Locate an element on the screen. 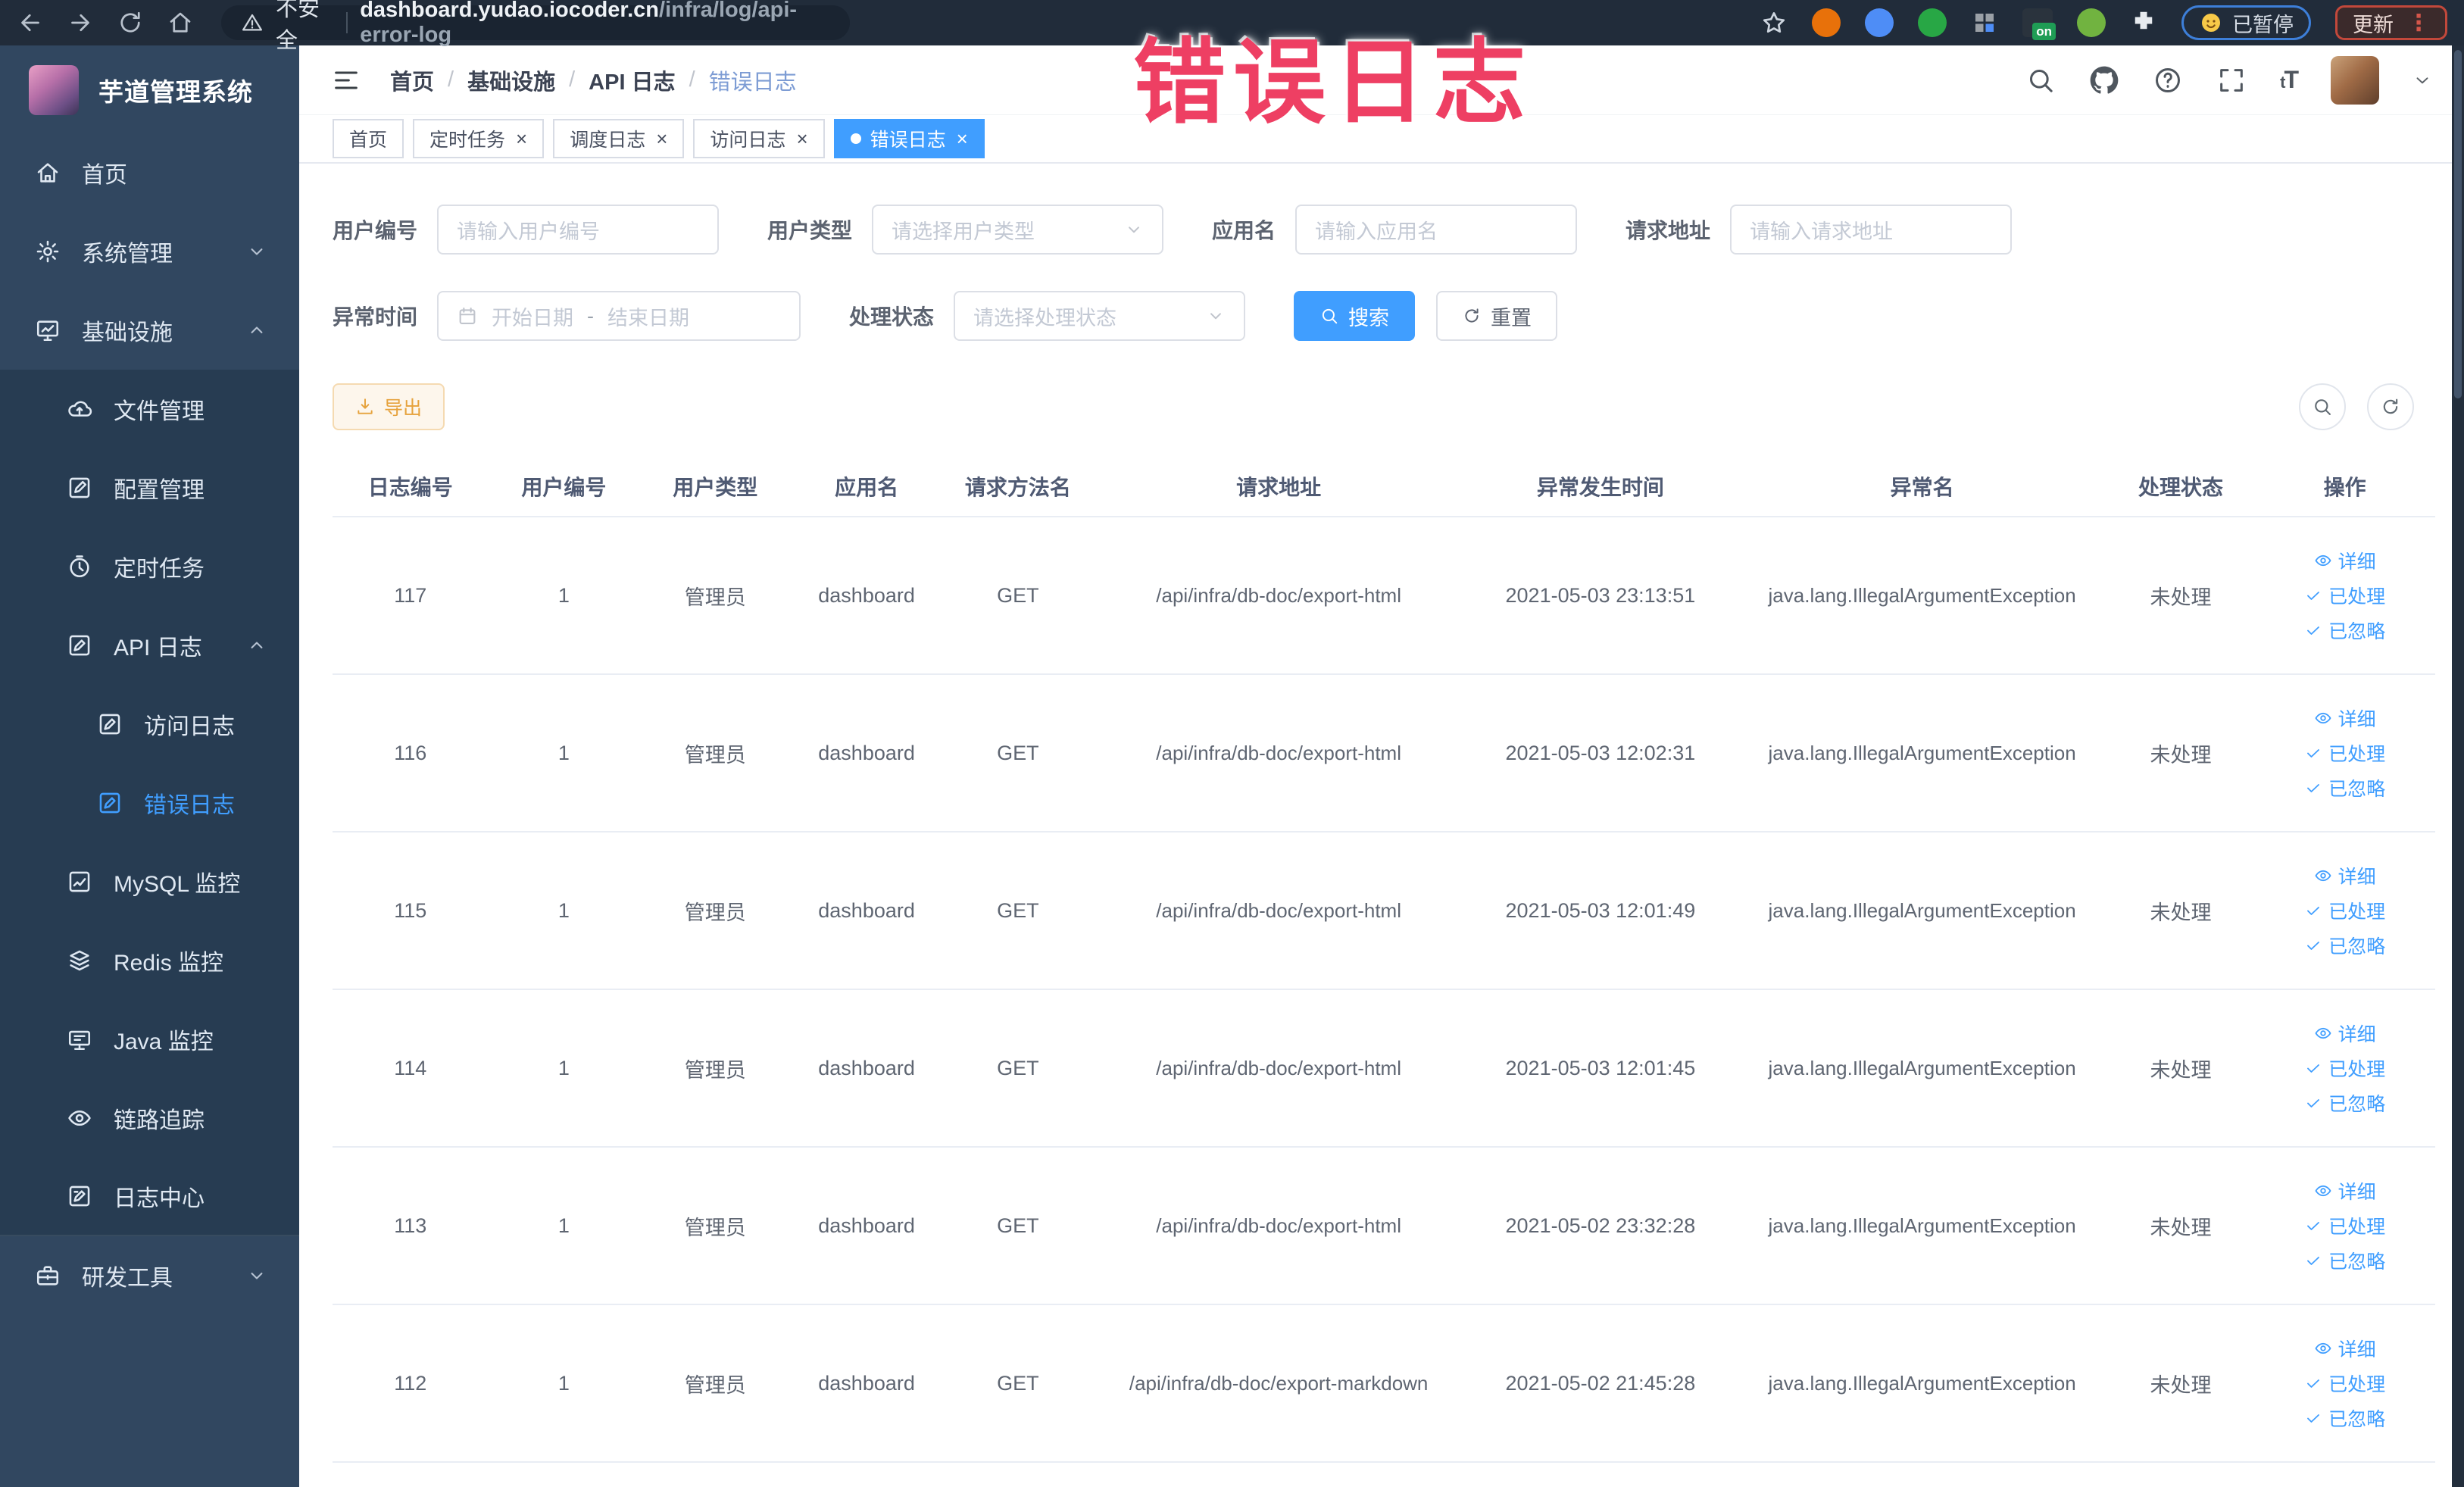 This screenshot has width=2464, height=1487. sidebar-item-mysql: MySQL 监控 is located at coordinates (149, 881).